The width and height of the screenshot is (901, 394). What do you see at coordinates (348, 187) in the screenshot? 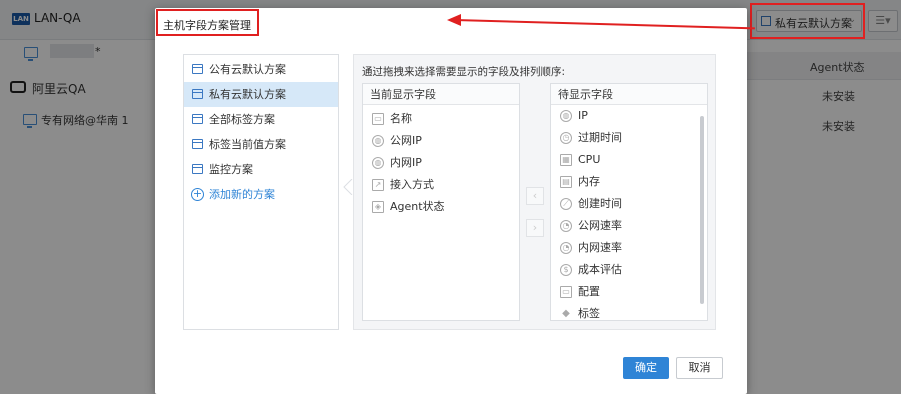
I see `panel-pointer` at bounding box center [348, 187].